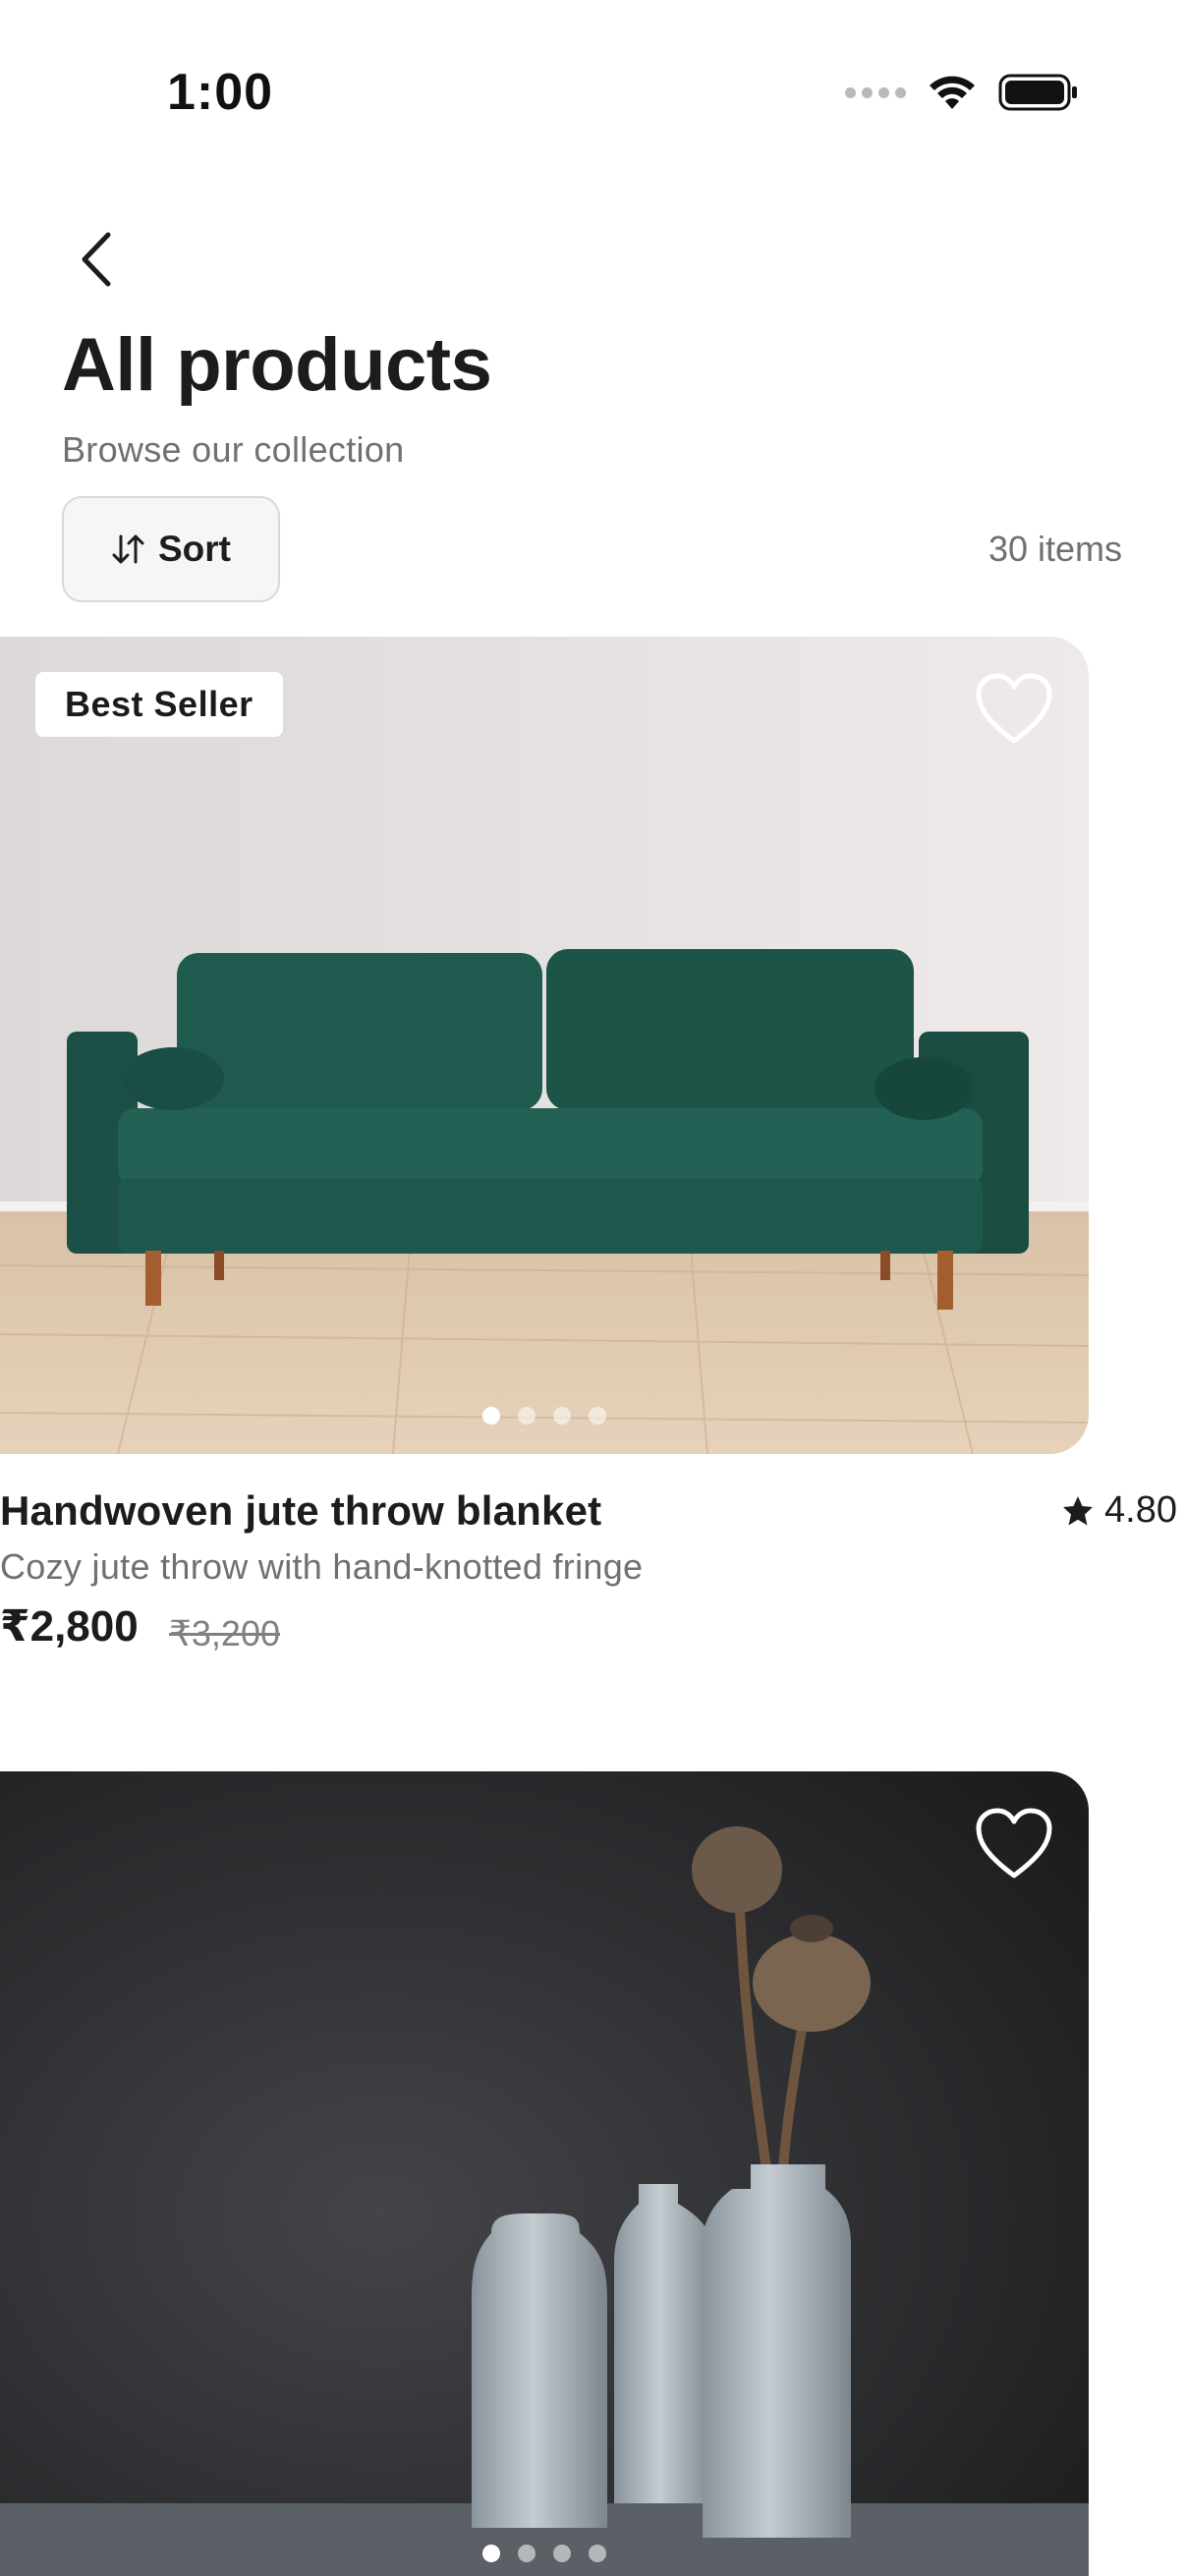 The image size is (1185, 2576). What do you see at coordinates (277, 365) in the screenshot?
I see `page-title: All products` at bounding box center [277, 365].